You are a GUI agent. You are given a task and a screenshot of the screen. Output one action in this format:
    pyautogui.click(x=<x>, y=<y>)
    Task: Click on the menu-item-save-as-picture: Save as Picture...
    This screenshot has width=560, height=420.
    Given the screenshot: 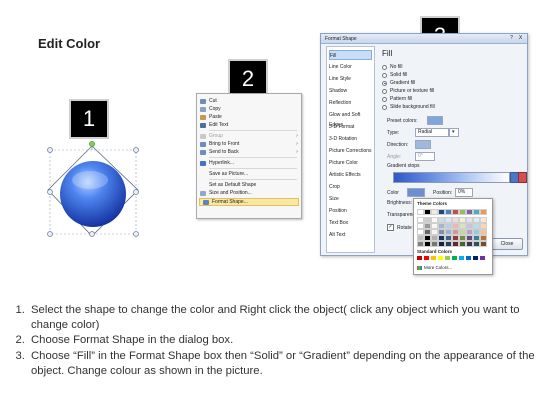 What is the action you would take?
    pyautogui.click(x=249, y=174)
    